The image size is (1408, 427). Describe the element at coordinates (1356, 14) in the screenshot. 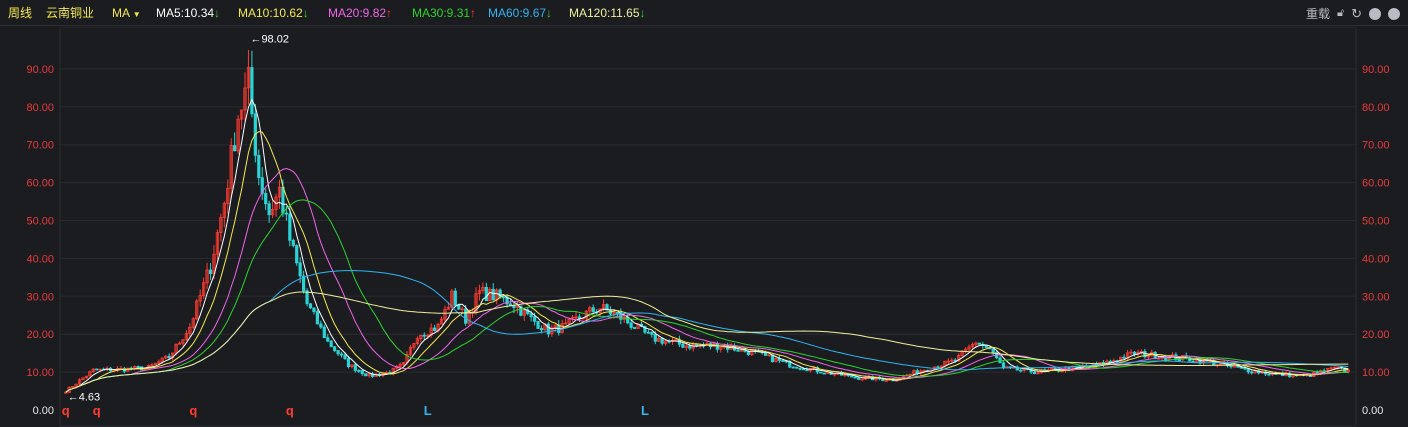

I see `refresh-icon: ↻` at that location.